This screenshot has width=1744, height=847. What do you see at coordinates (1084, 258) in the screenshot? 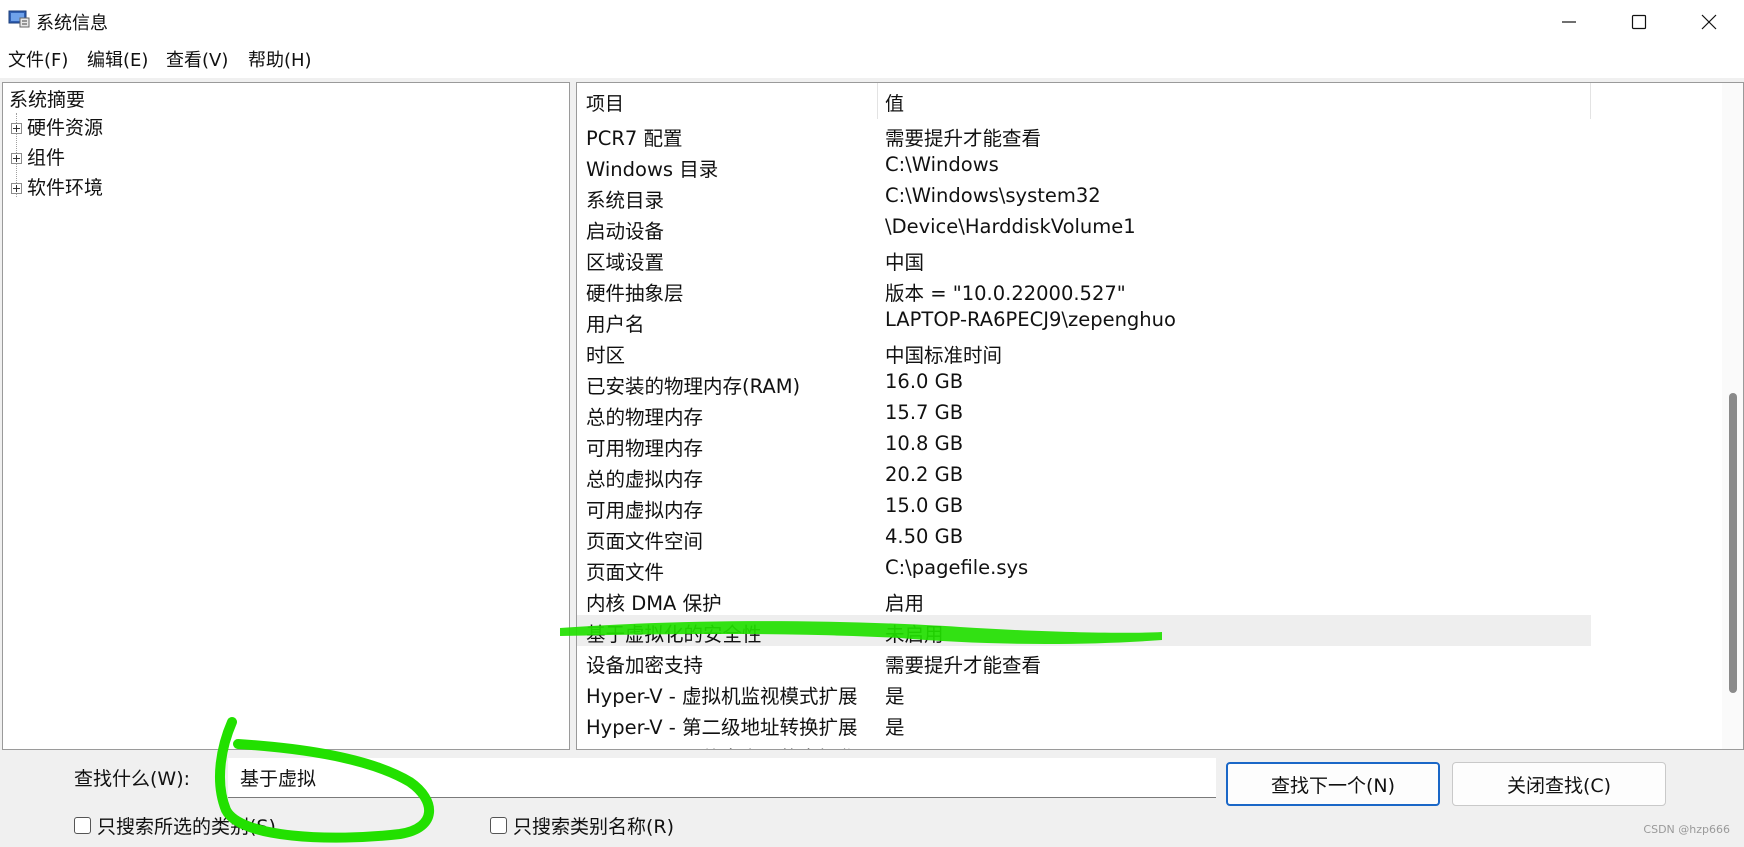
I see `list-row: 区域设置 中国` at bounding box center [1084, 258].